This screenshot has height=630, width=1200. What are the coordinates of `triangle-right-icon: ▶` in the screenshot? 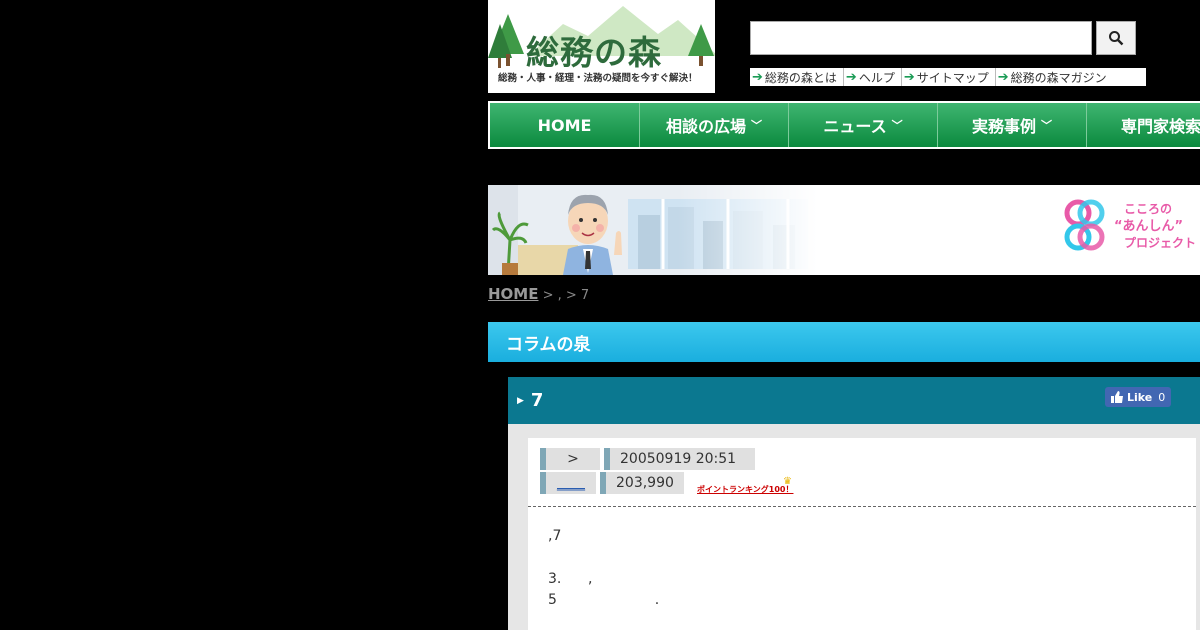 It's located at (520, 400).